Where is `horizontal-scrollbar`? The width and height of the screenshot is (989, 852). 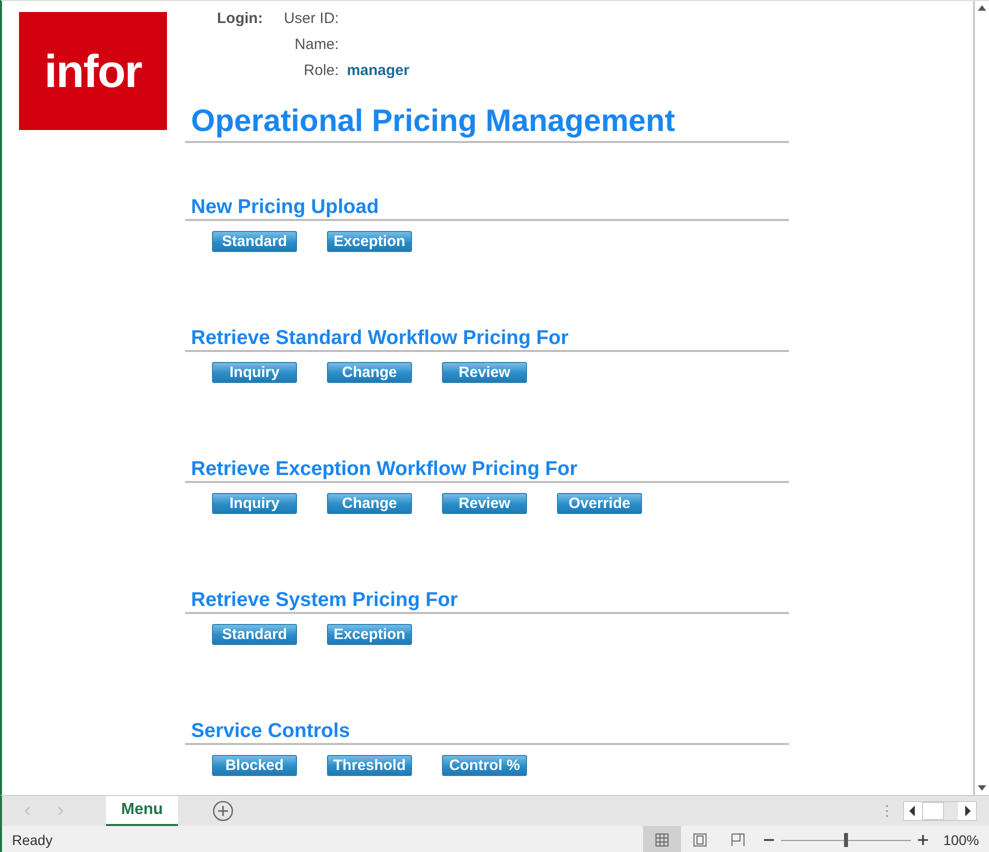 horizontal-scrollbar is located at coordinates (940, 811).